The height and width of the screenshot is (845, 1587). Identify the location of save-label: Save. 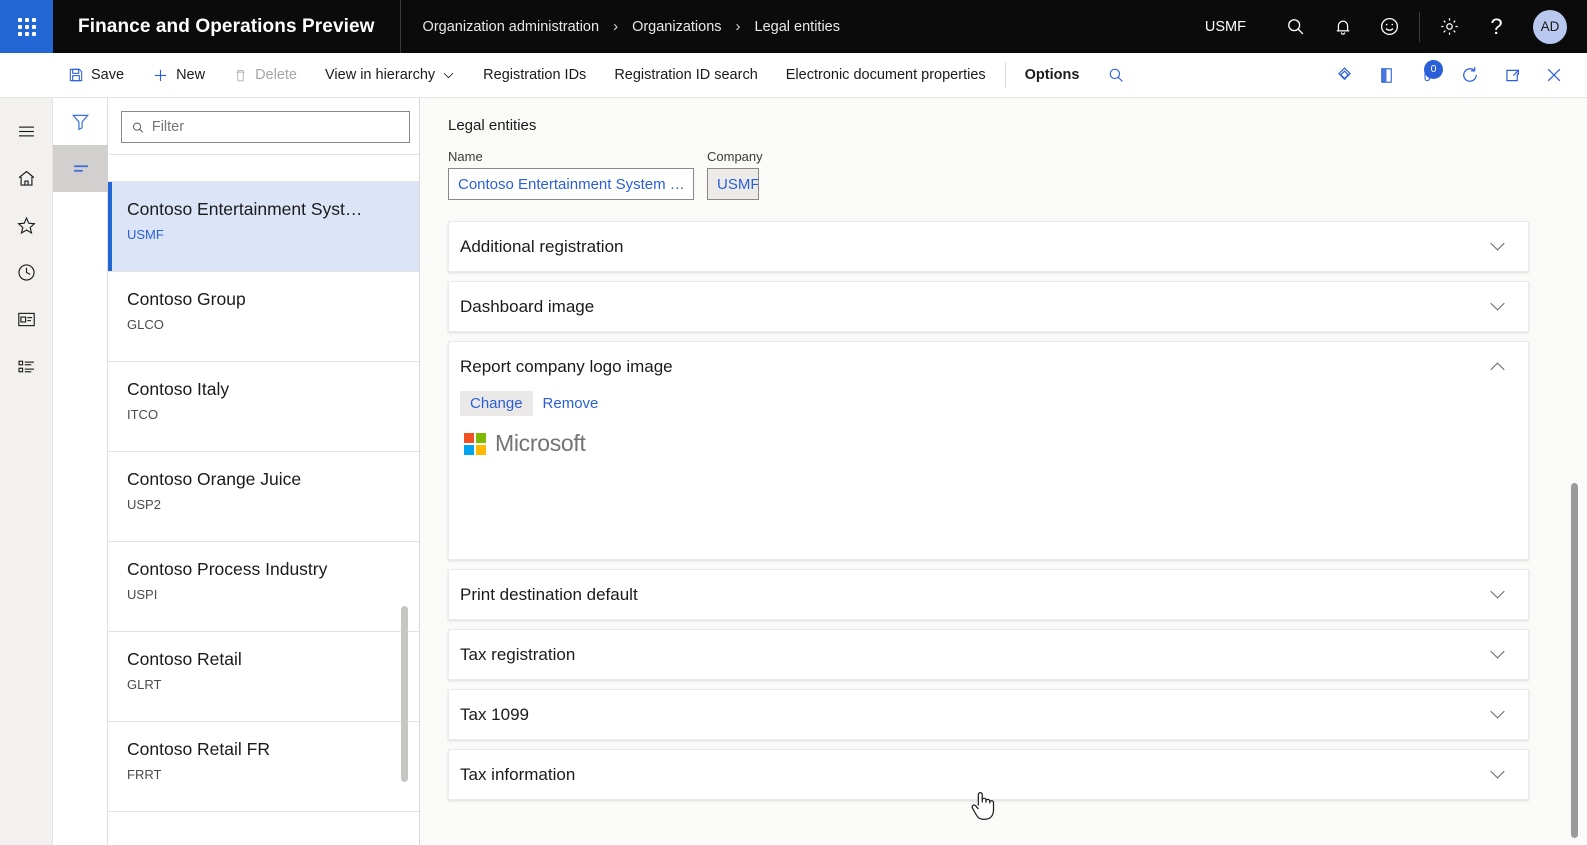
(108, 75).